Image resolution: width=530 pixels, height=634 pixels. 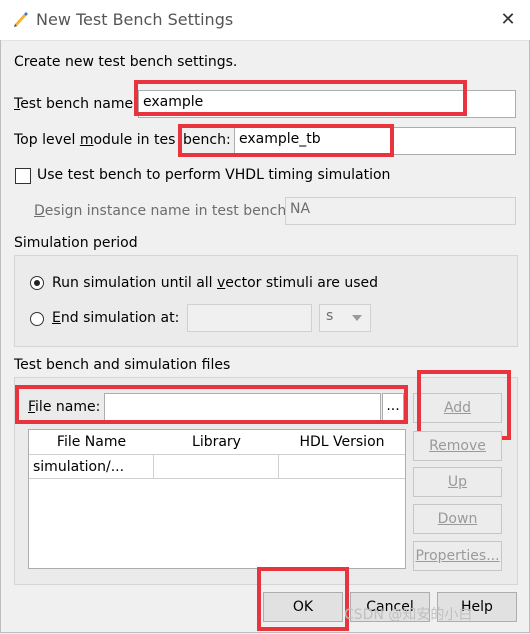 What do you see at coordinates (211, 404) in the screenshot?
I see `highlight-box-file-name` at bounding box center [211, 404].